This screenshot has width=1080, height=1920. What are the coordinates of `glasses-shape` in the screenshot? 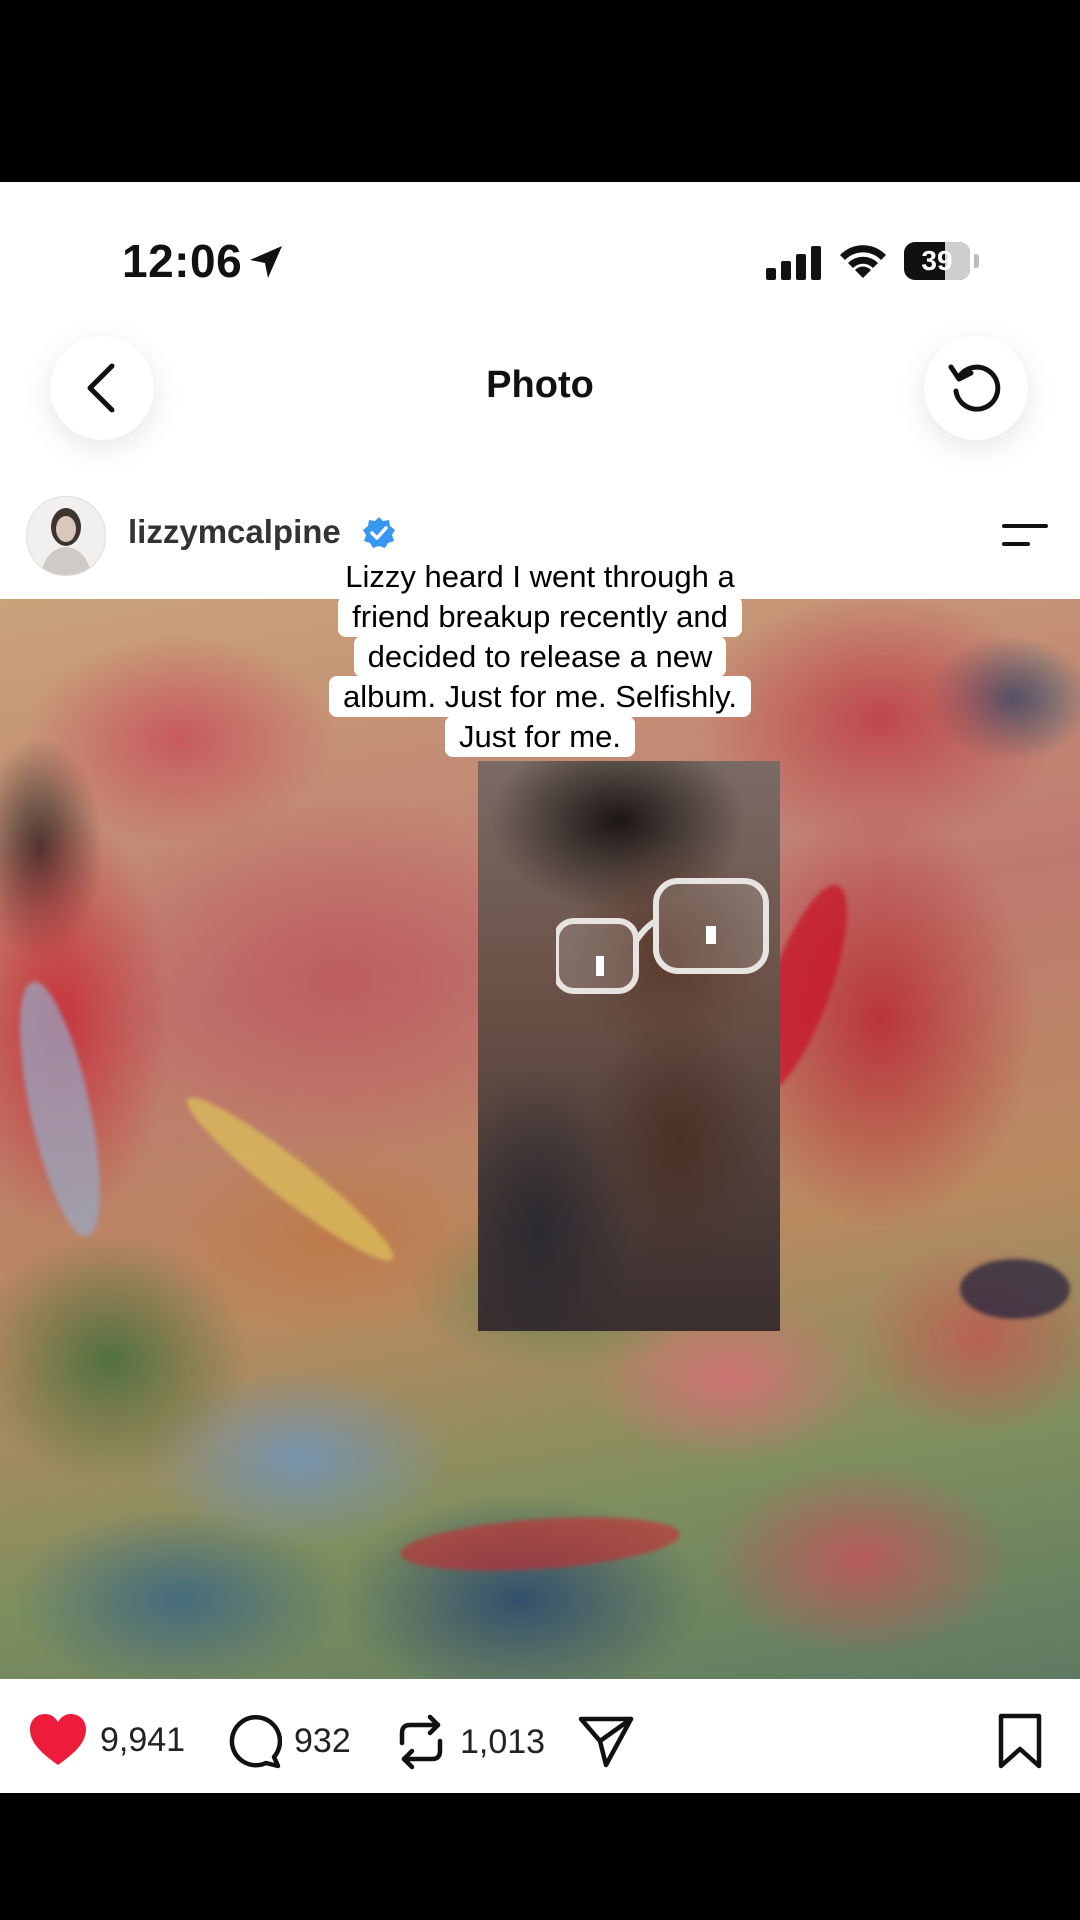 It's located at (662, 936).